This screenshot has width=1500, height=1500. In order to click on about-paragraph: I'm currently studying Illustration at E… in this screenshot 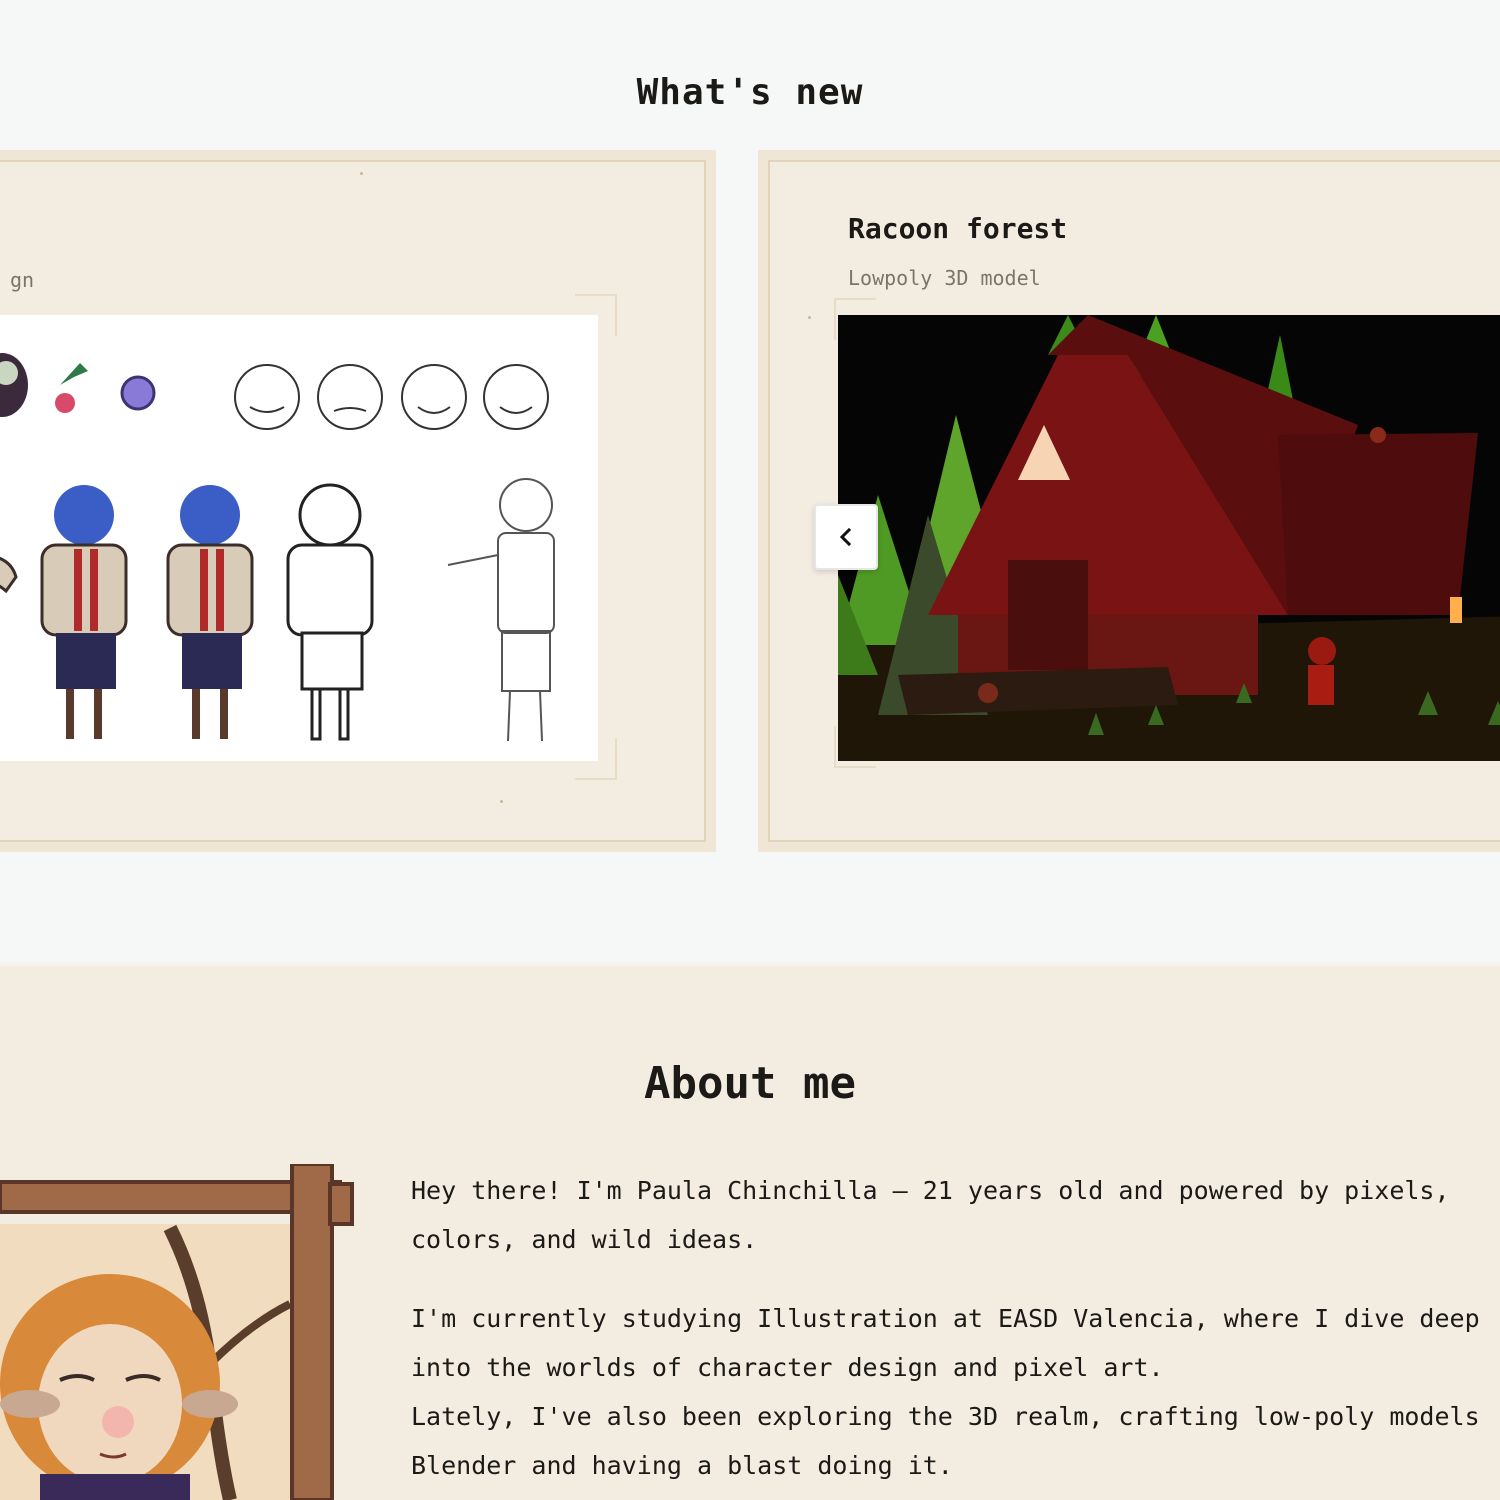, I will do `click(945, 1343)`.